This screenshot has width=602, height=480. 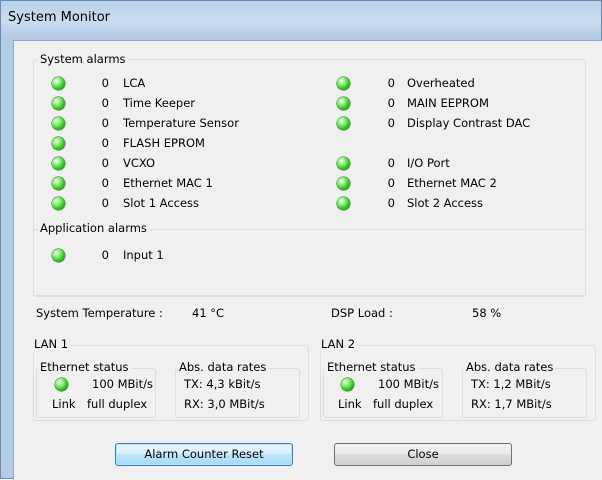 I want to click on alarm-label: Slot 1 Access, so click(x=161, y=203).